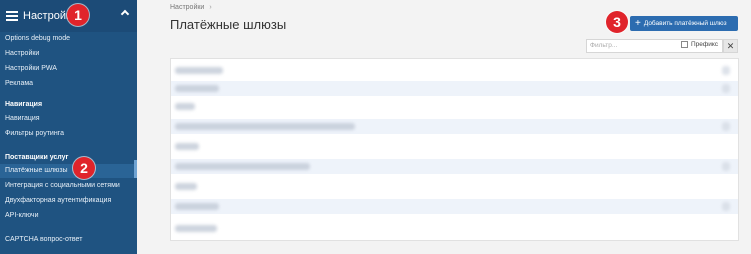 The height and width of the screenshot is (254, 751). I want to click on sidebar-item-navigation: Навигация, so click(22, 118).